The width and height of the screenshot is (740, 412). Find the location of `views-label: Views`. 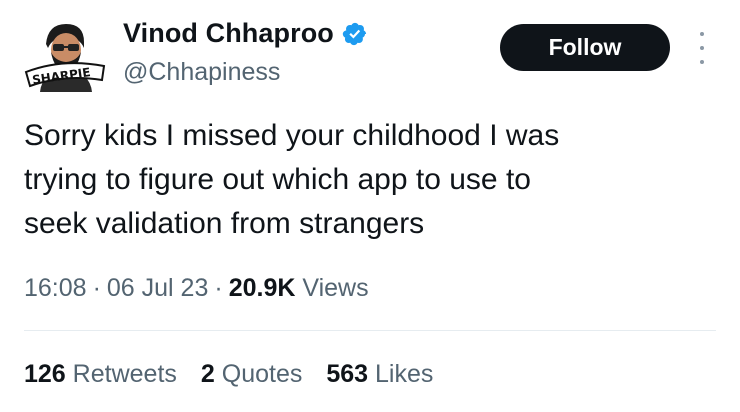

views-label: Views is located at coordinates (335, 288).